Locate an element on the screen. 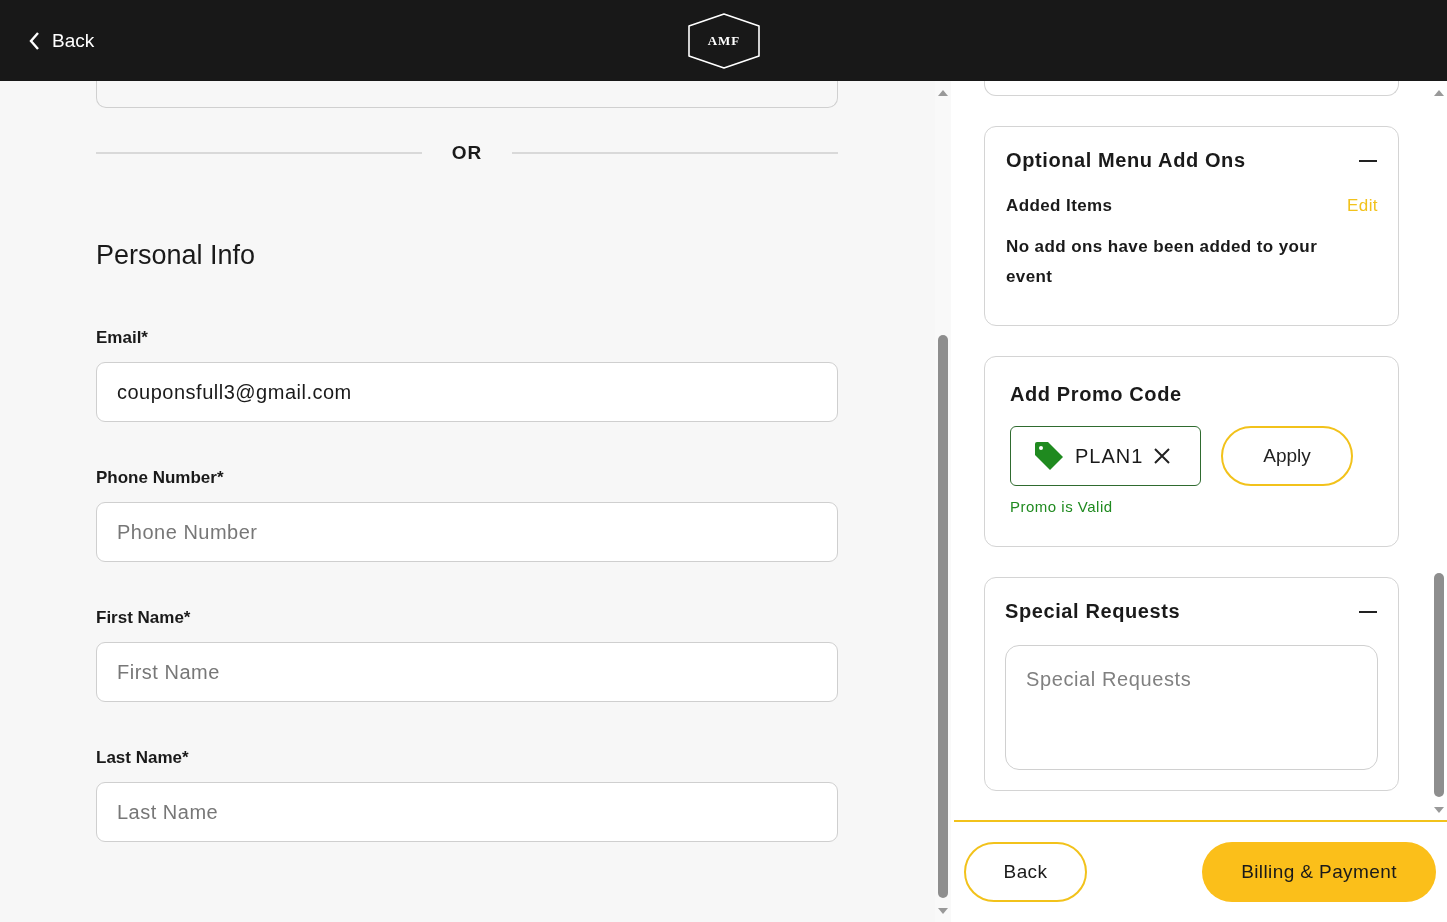 The image size is (1447, 922). card-title: Special Requests is located at coordinates (1093, 611).